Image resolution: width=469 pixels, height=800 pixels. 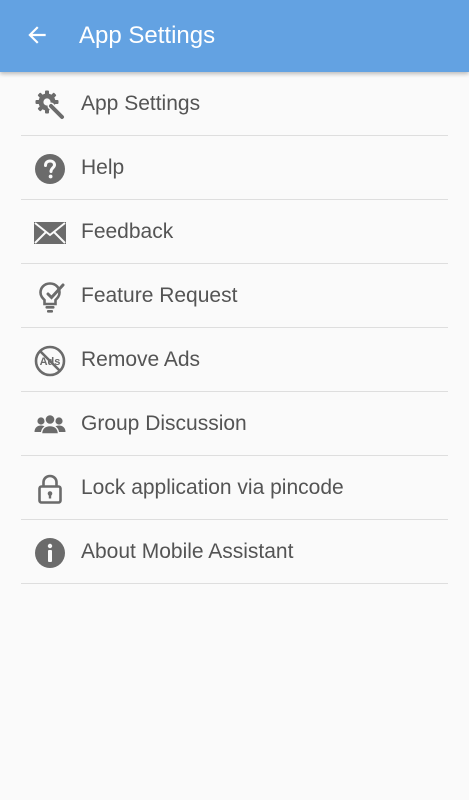 I want to click on help-circle-icon, so click(x=49, y=168).